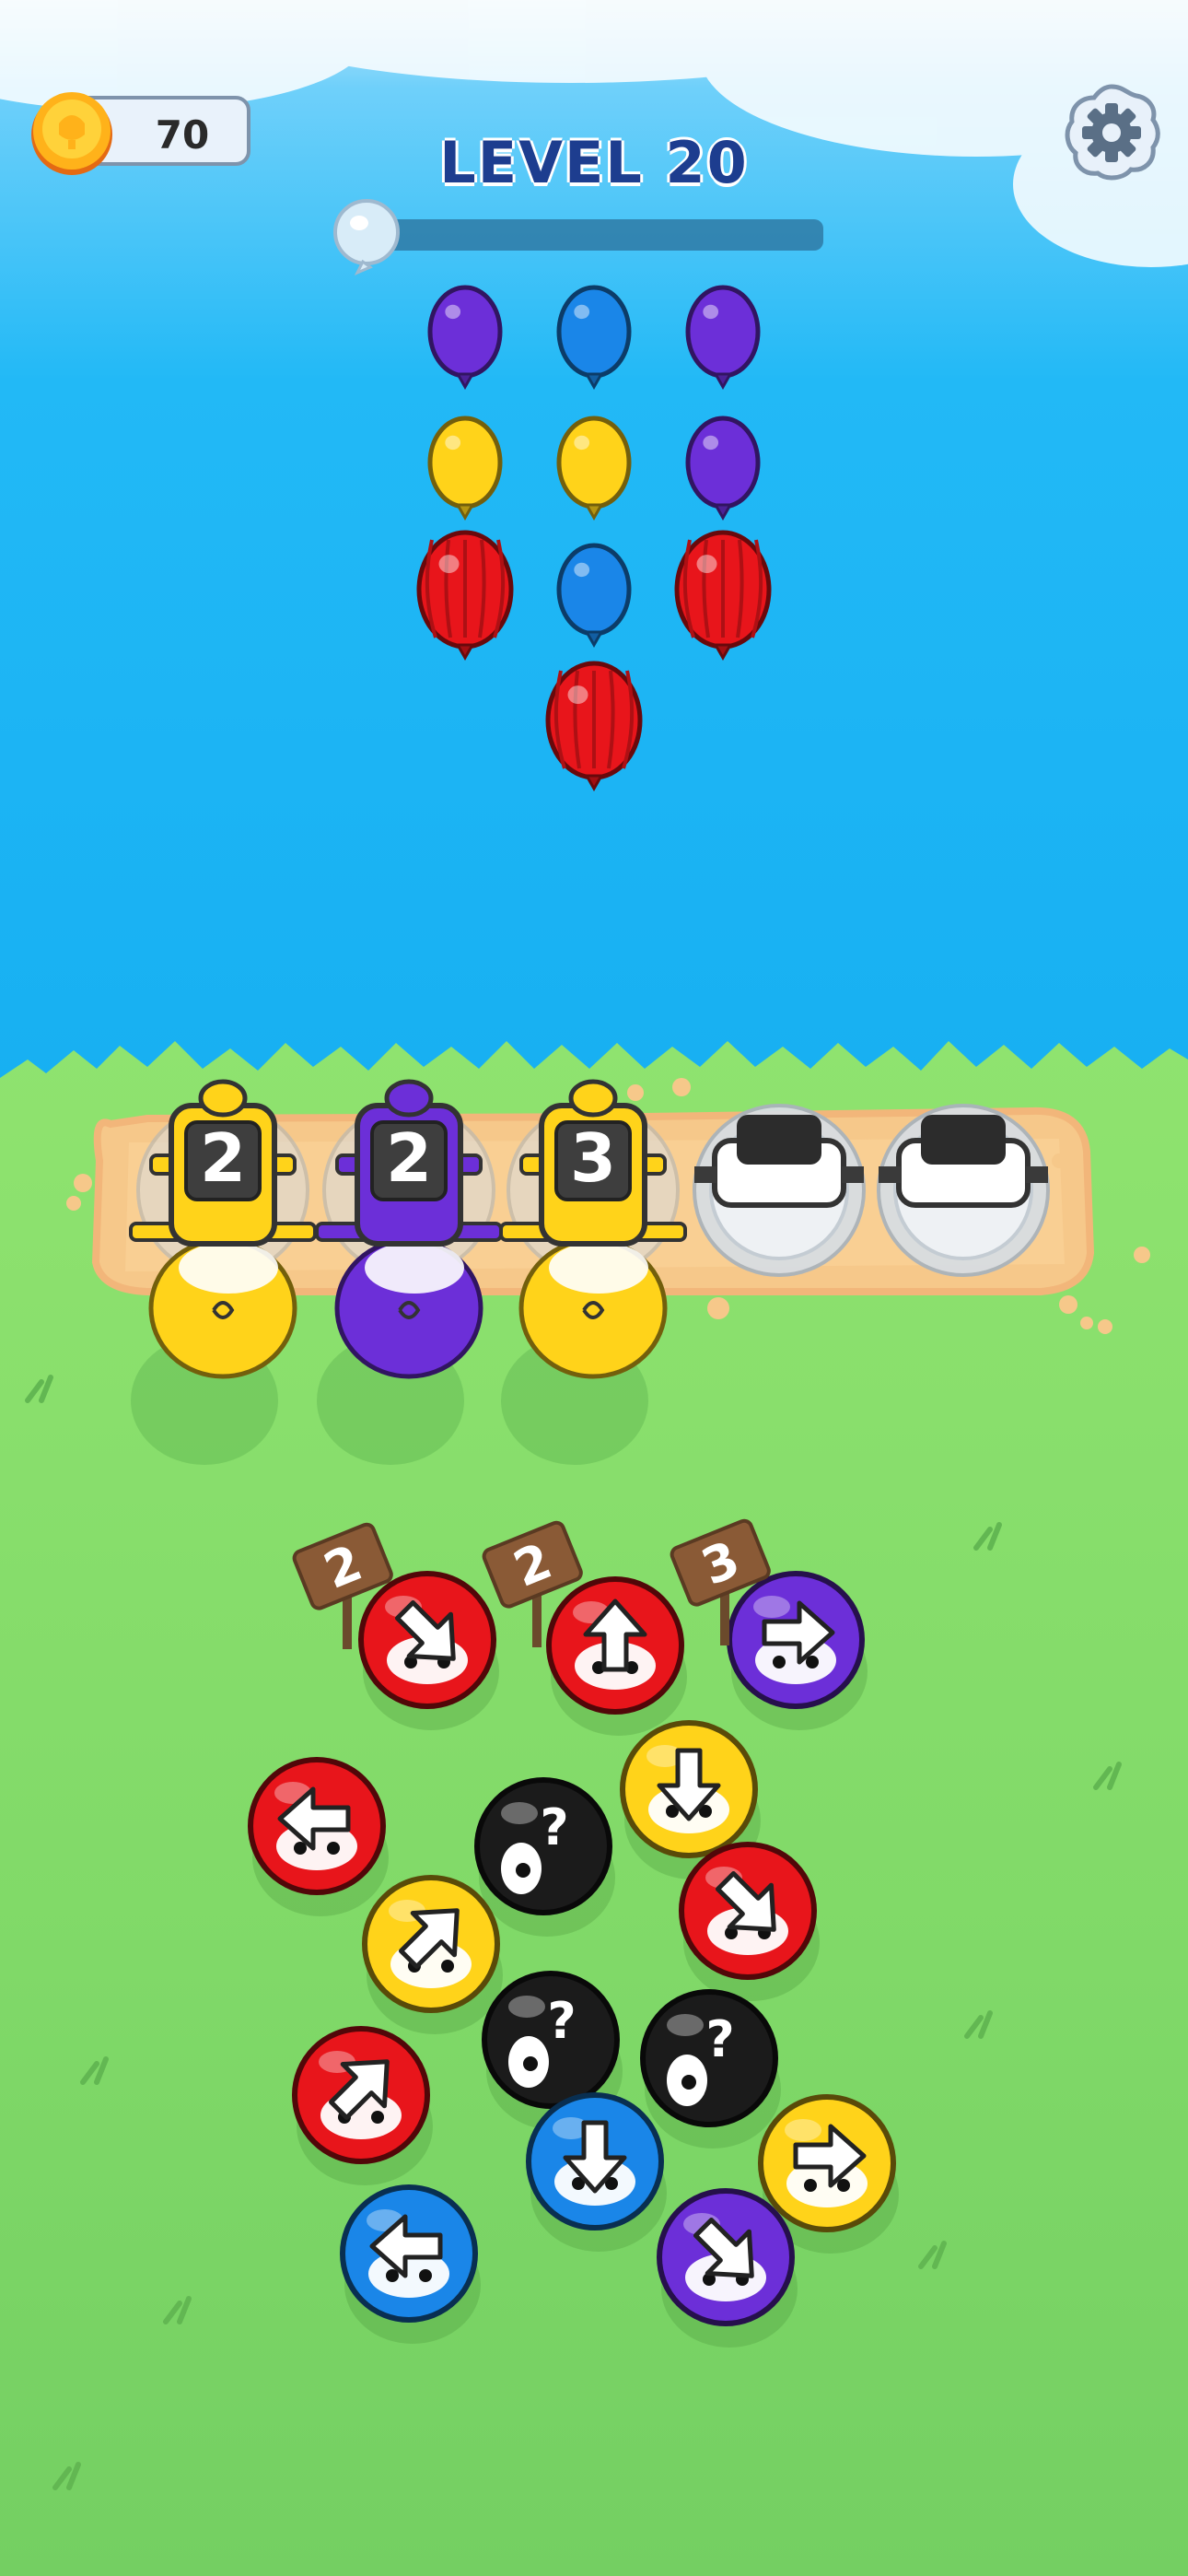 This screenshot has height=2576, width=1188. I want to click on shooter-ammo-count: 3, so click(593, 1158).